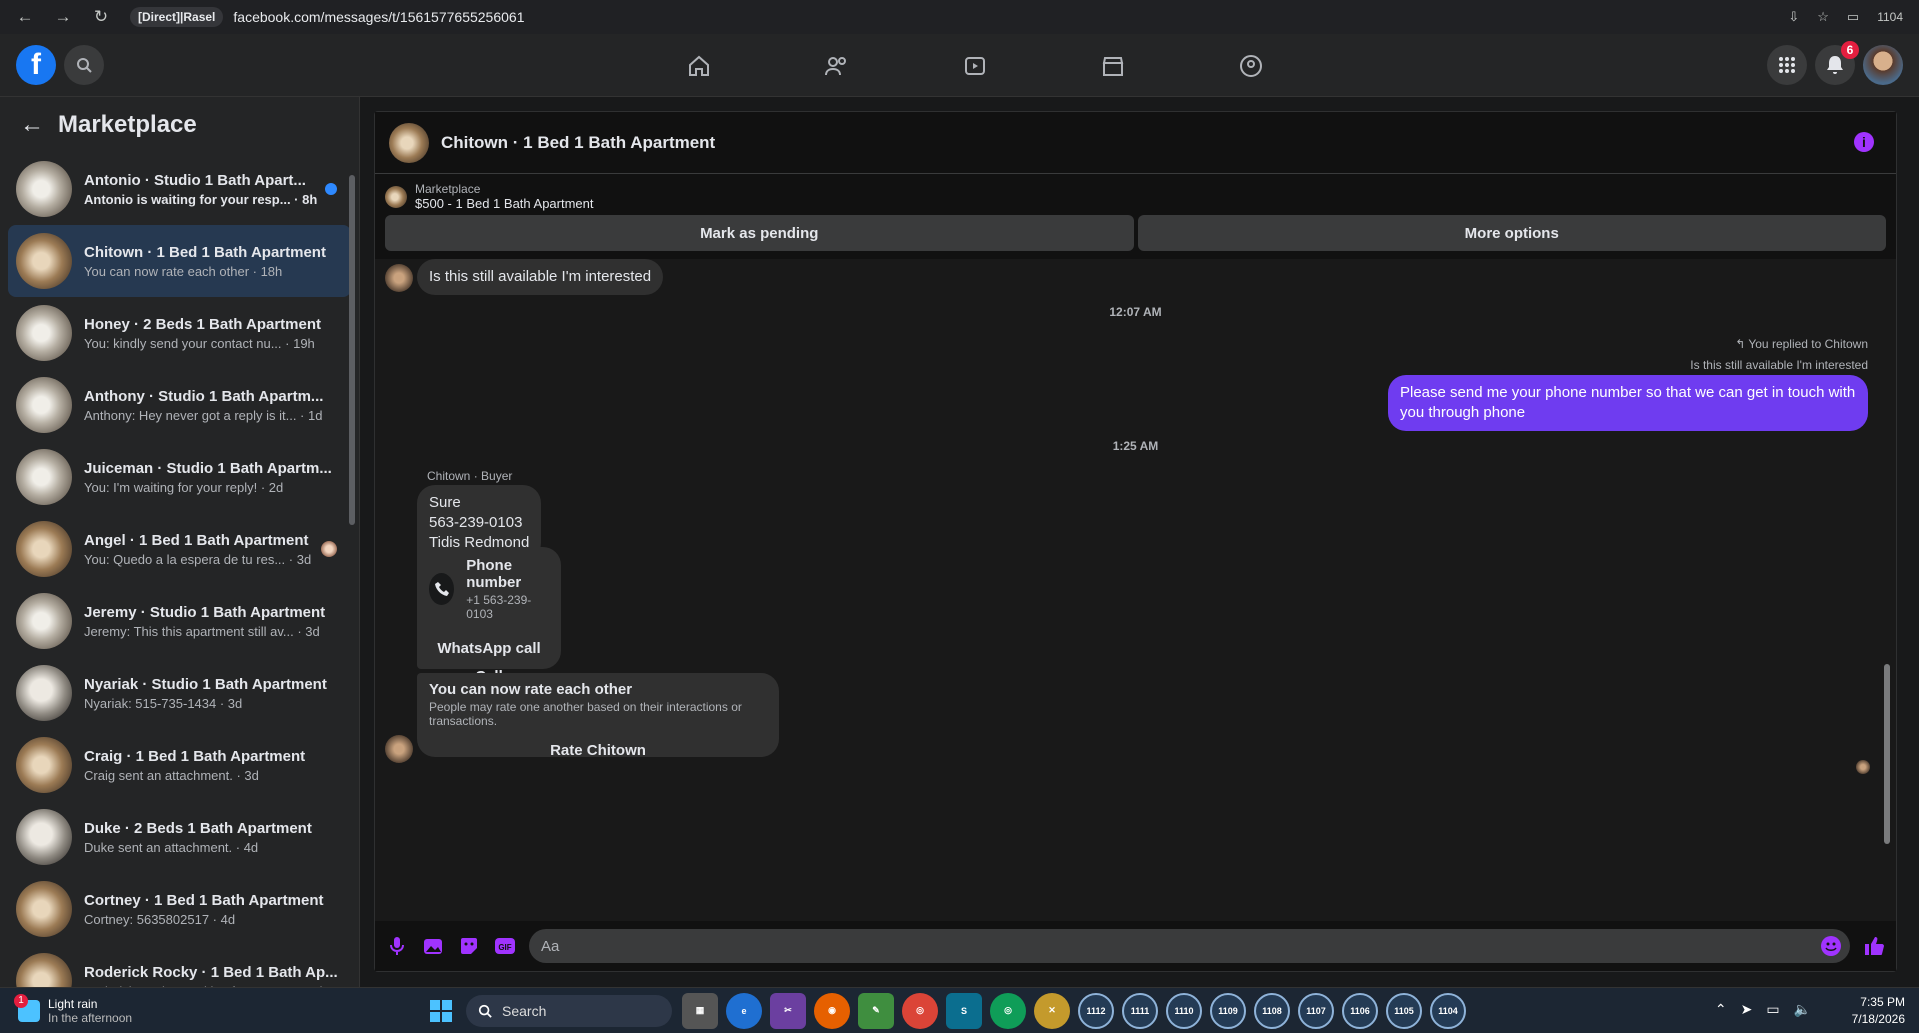 Image resolution: width=1919 pixels, height=1033 pixels. Describe the element at coordinates (1747, 1009) in the screenshot. I see `send-icon: ➤` at that location.